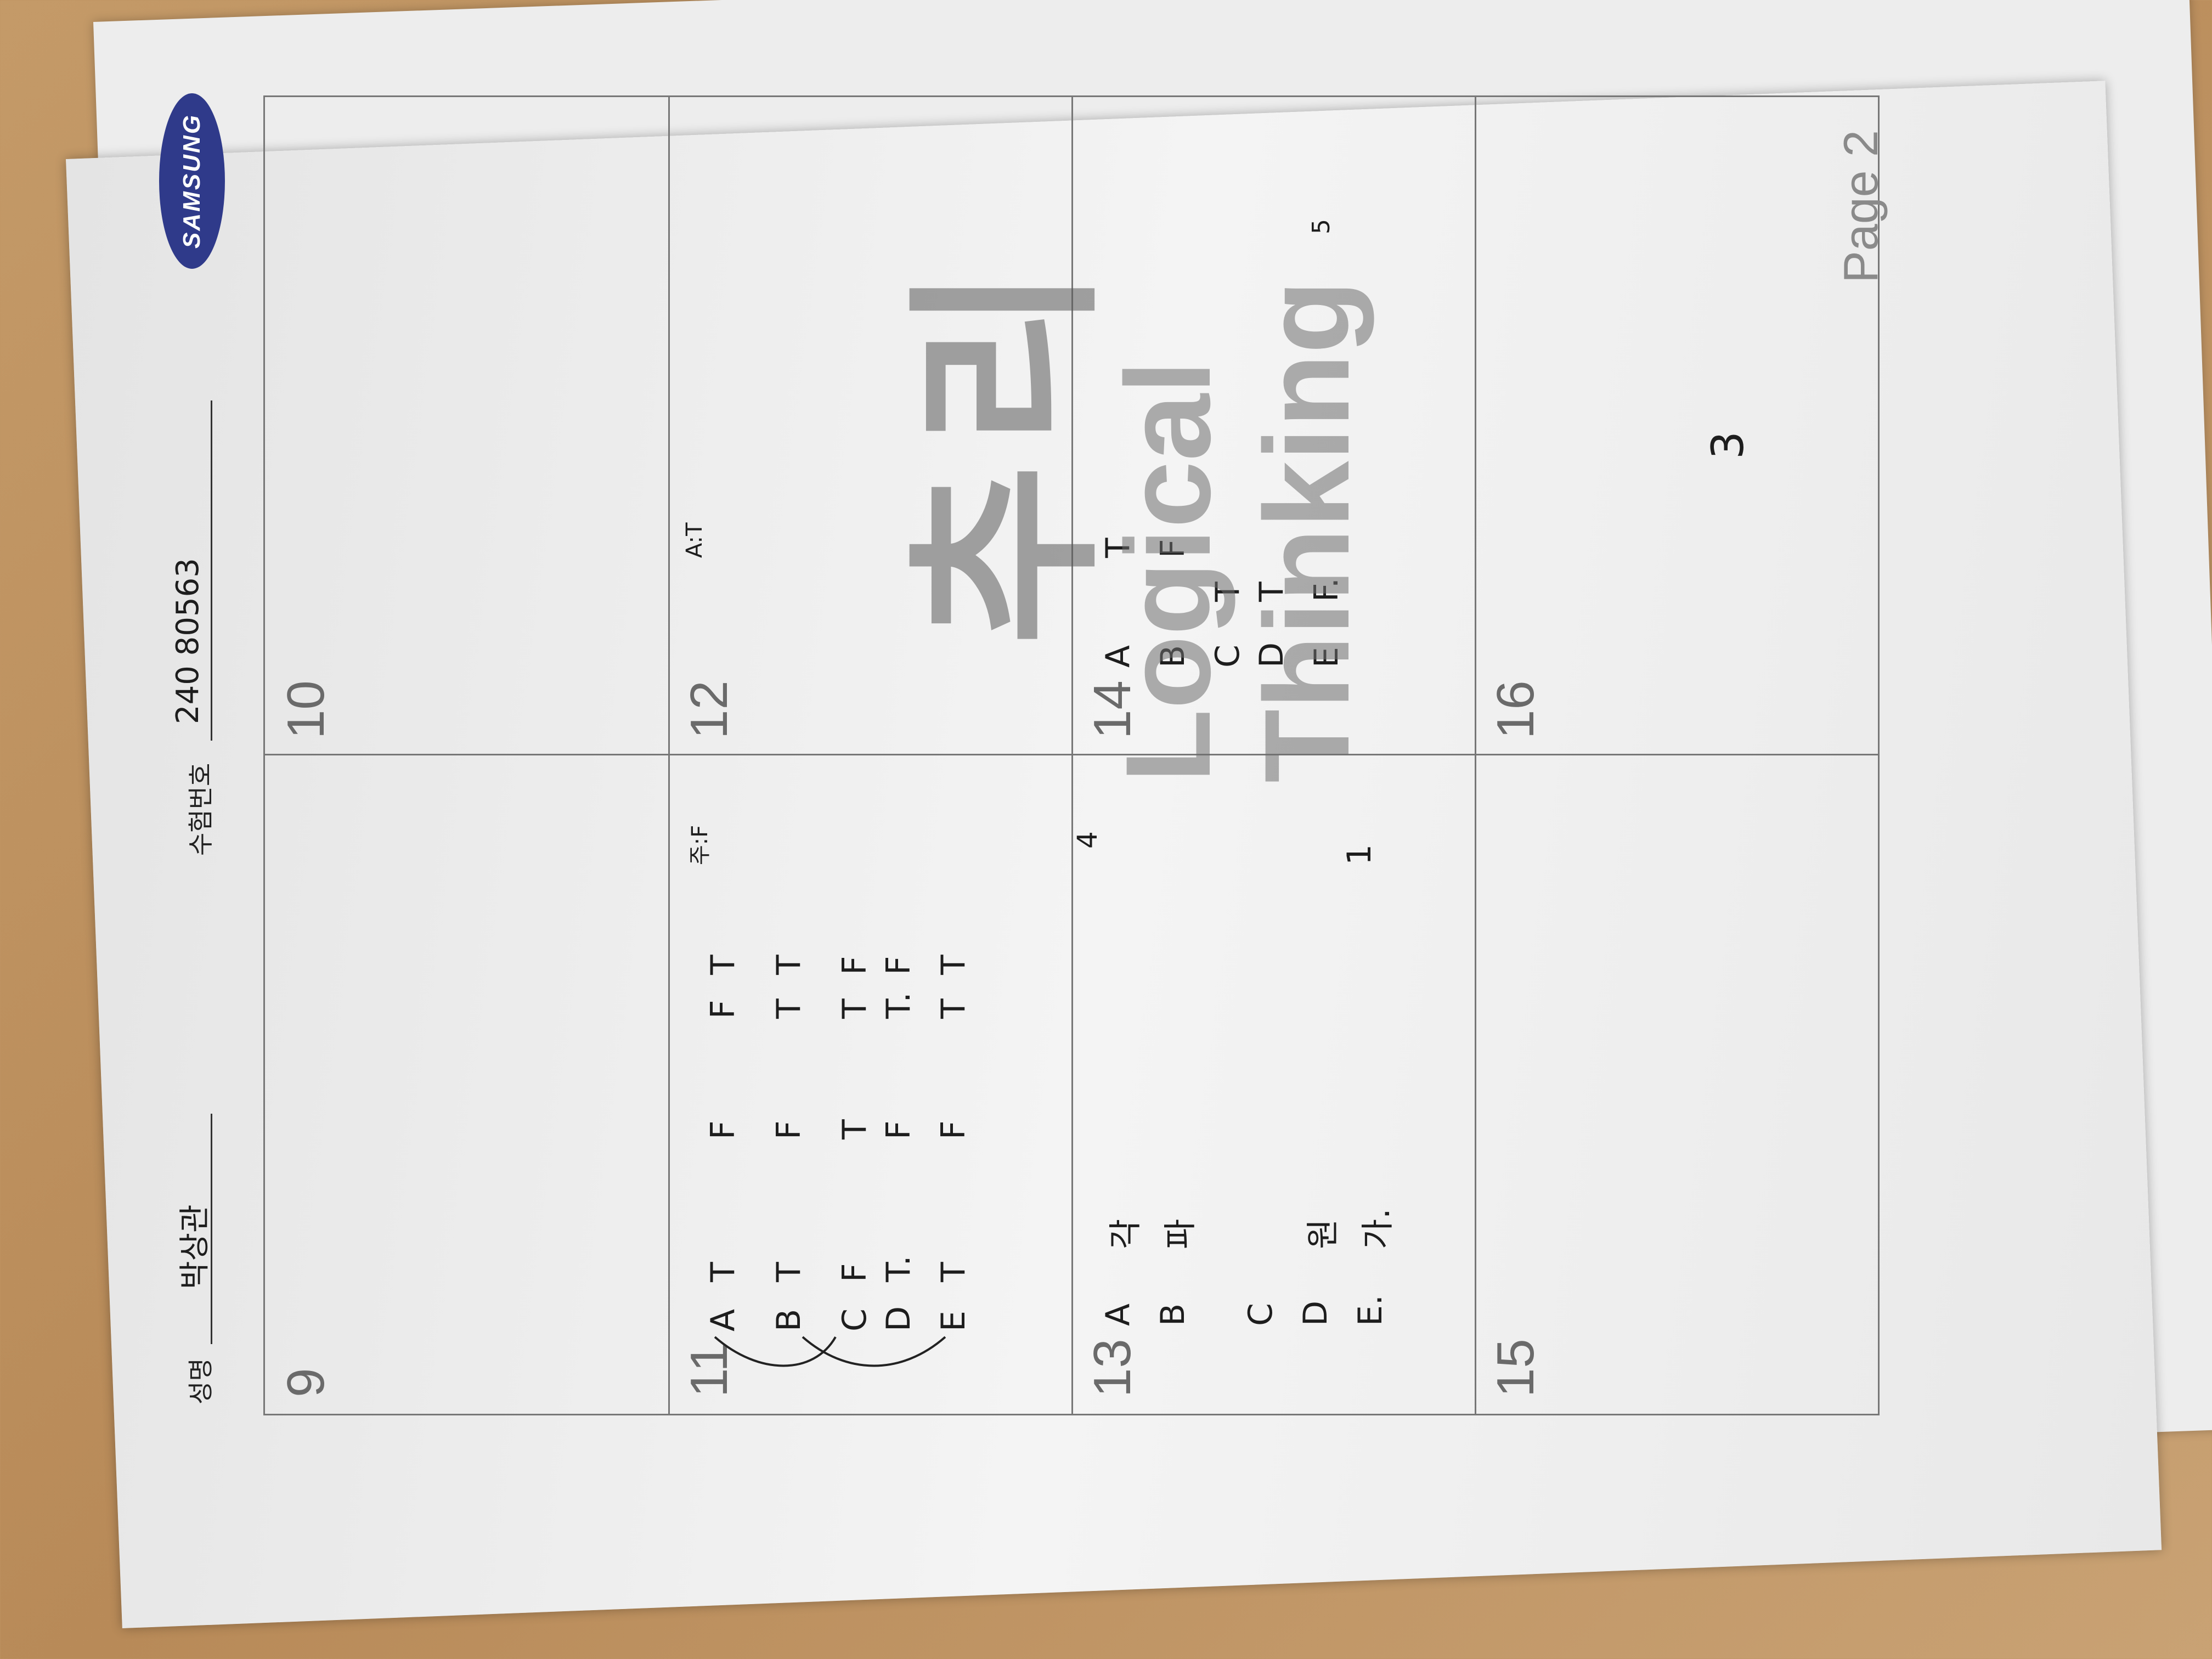  What do you see at coordinates (306, 709) in the screenshot?
I see `question-number-10: 10` at bounding box center [306, 709].